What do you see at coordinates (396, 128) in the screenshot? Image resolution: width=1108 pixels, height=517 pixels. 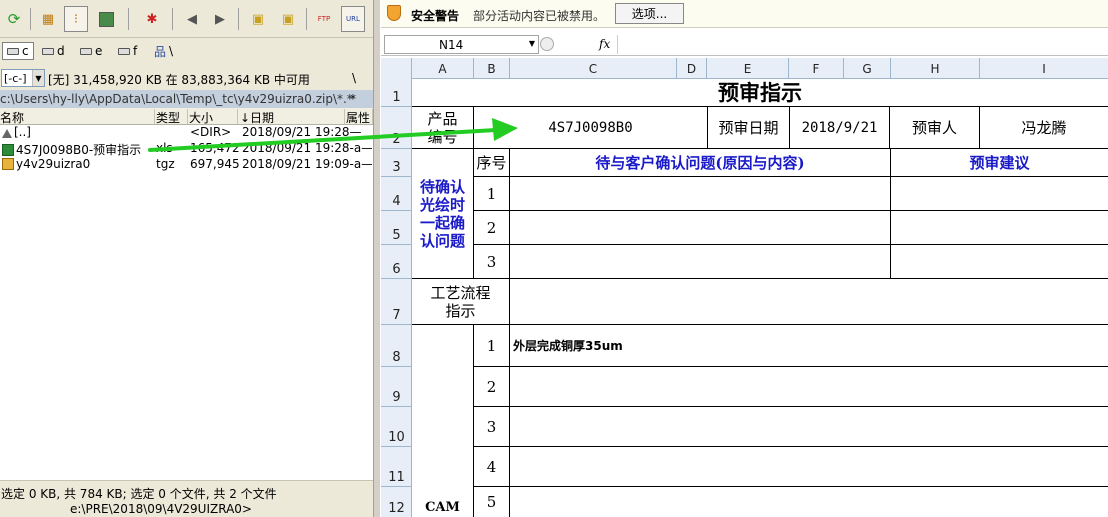 I see `row-header: 2` at bounding box center [396, 128].